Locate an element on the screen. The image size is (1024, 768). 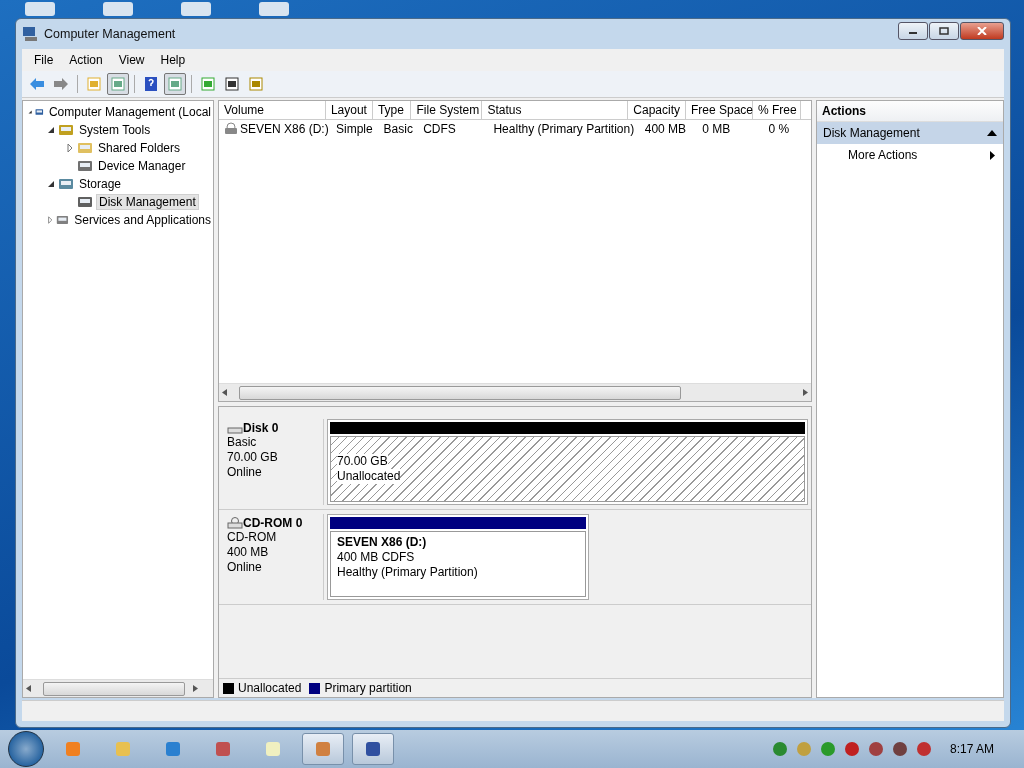
disk-name: Disk 0 is located at coordinates (261, 428).